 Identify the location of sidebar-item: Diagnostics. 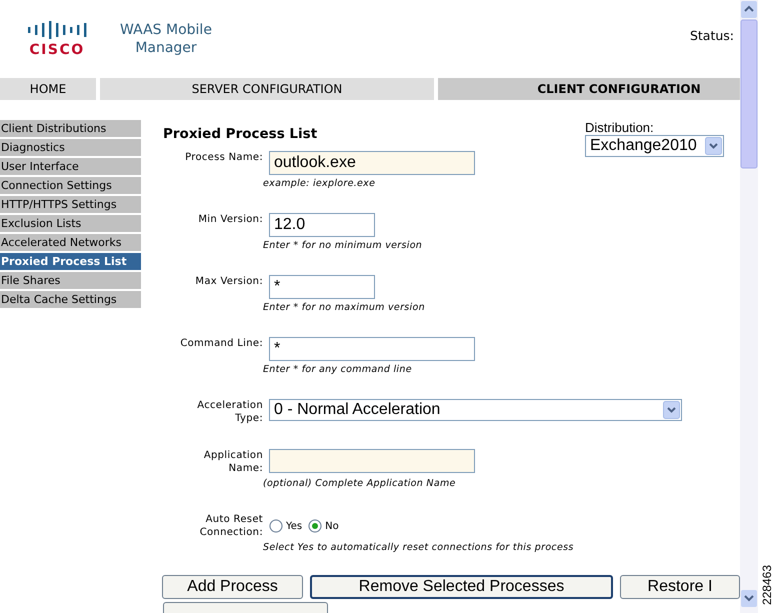
(70, 147).